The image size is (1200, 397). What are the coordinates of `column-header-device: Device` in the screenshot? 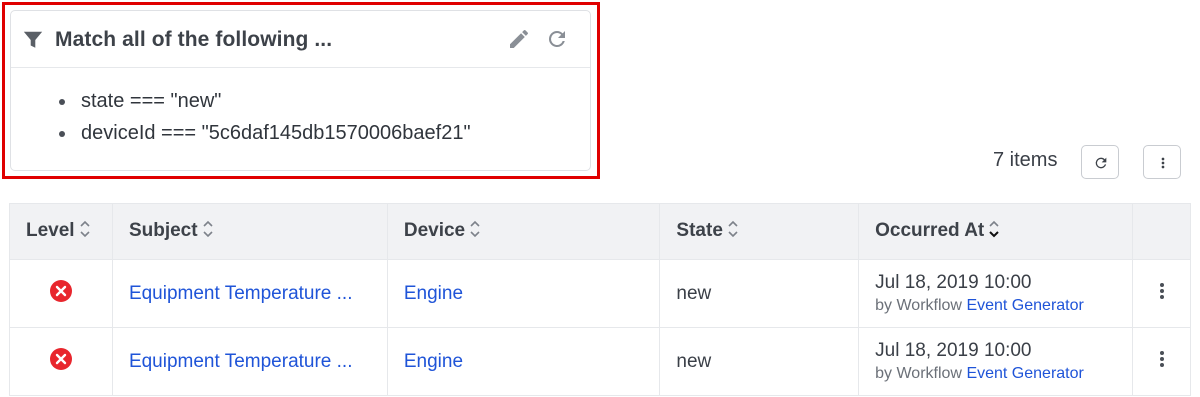 It's located at (523, 231).